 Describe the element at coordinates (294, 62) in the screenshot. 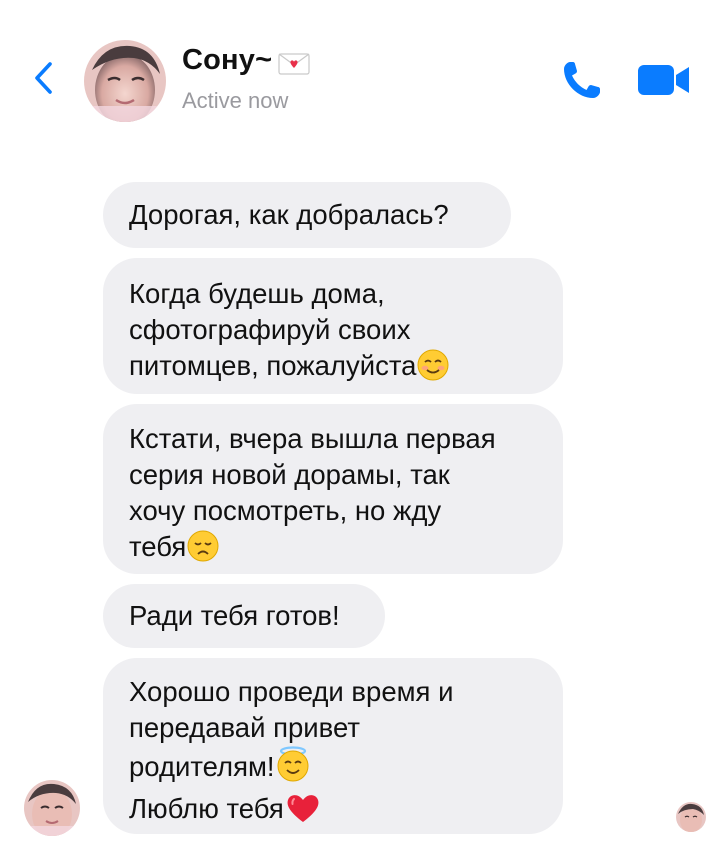

I see `love-letter-icon` at that location.